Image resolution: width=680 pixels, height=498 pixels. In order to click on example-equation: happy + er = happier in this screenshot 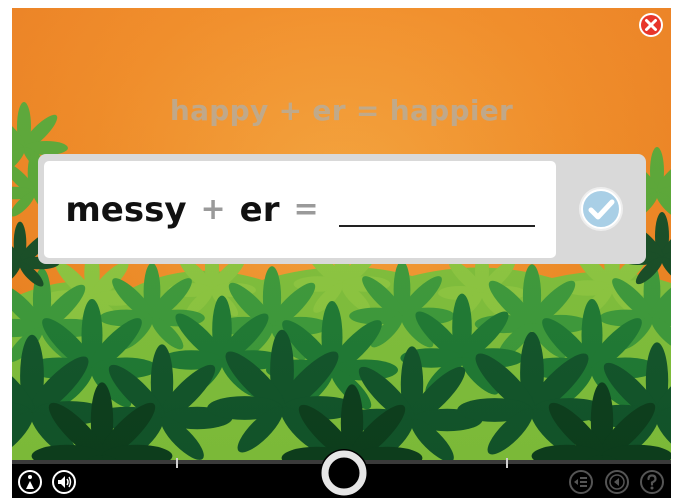, I will do `click(341, 110)`.